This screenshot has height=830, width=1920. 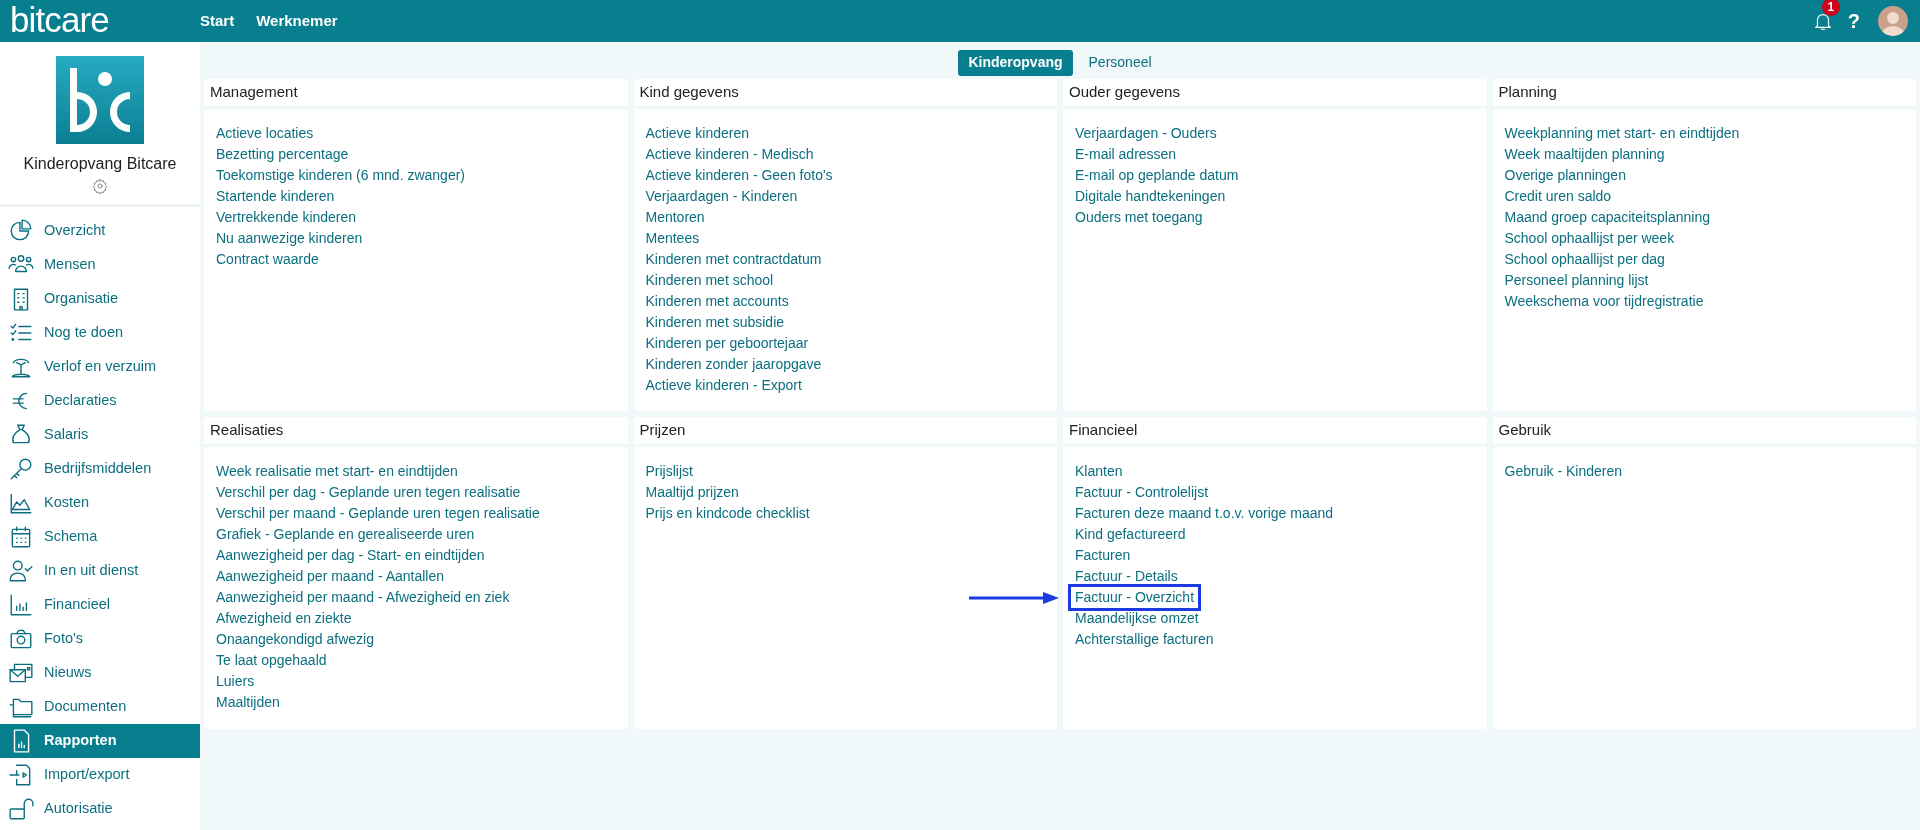 What do you see at coordinates (1565, 175) in the screenshot?
I see `report-link: Overige planningen` at bounding box center [1565, 175].